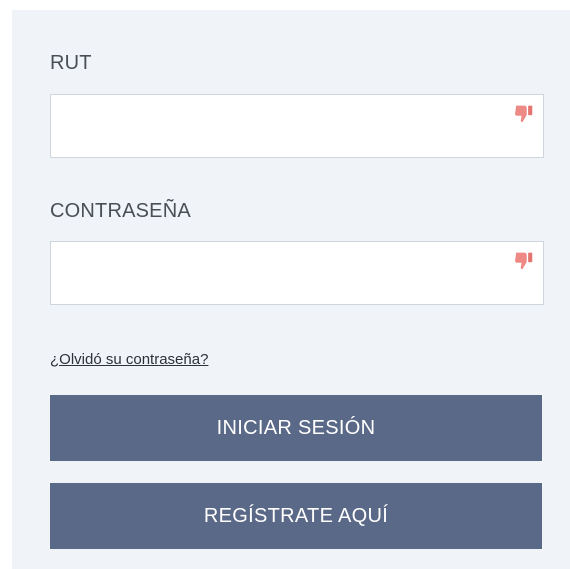  Describe the element at coordinates (129, 359) in the screenshot. I see `forgot-password-link: ¿Olvidó su contraseña?` at that location.